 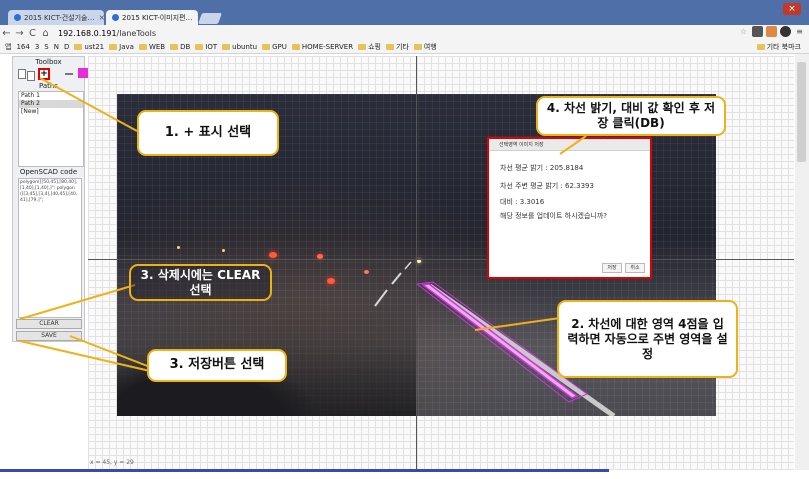 I want to click on callout-step-2: 2. 차선에 대한 영역 4점을 입력하면 자동으로 주변 영역을 설정, so click(x=647, y=339).